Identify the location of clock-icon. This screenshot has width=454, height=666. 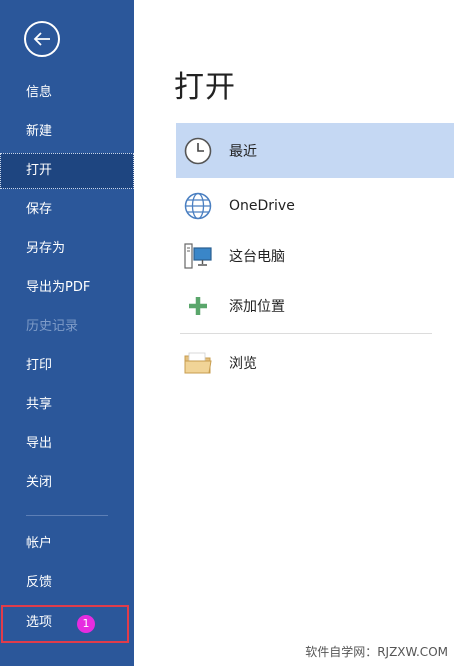
(198, 151).